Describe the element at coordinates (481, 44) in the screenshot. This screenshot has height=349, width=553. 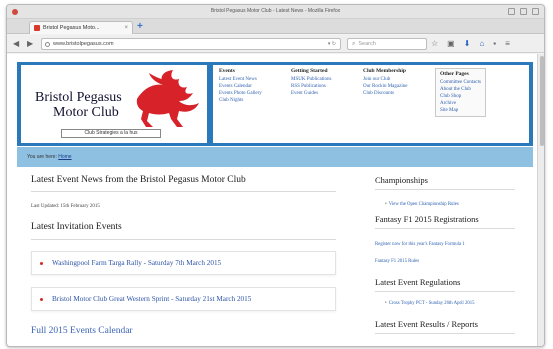
I see `home-icon: ⌂` at that location.